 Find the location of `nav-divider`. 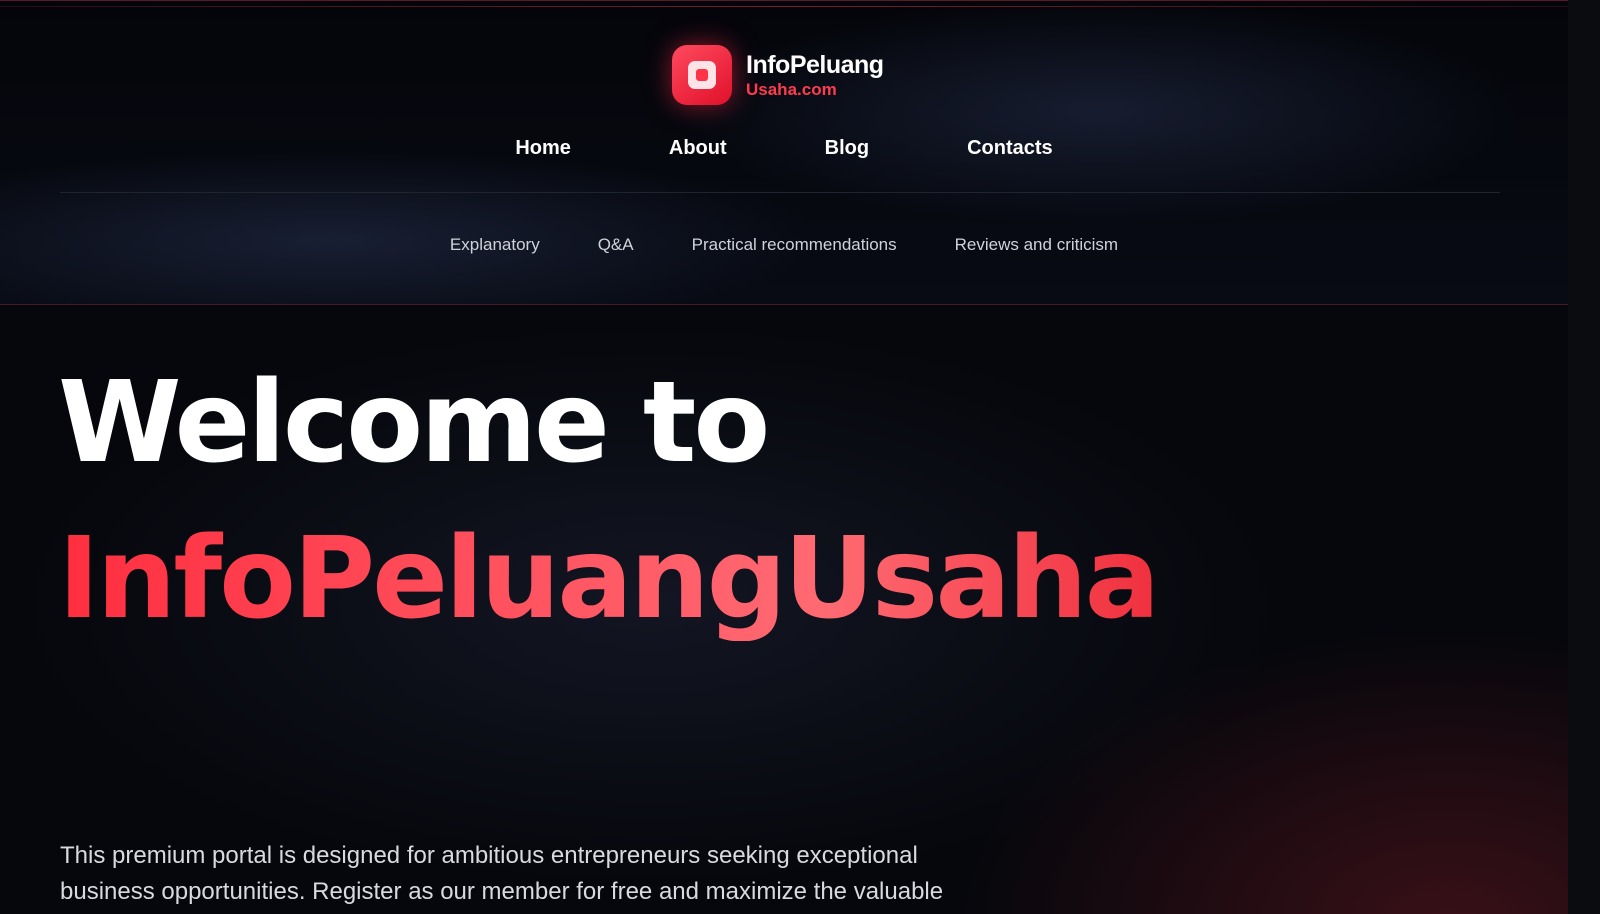

nav-divider is located at coordinates (780, 192).